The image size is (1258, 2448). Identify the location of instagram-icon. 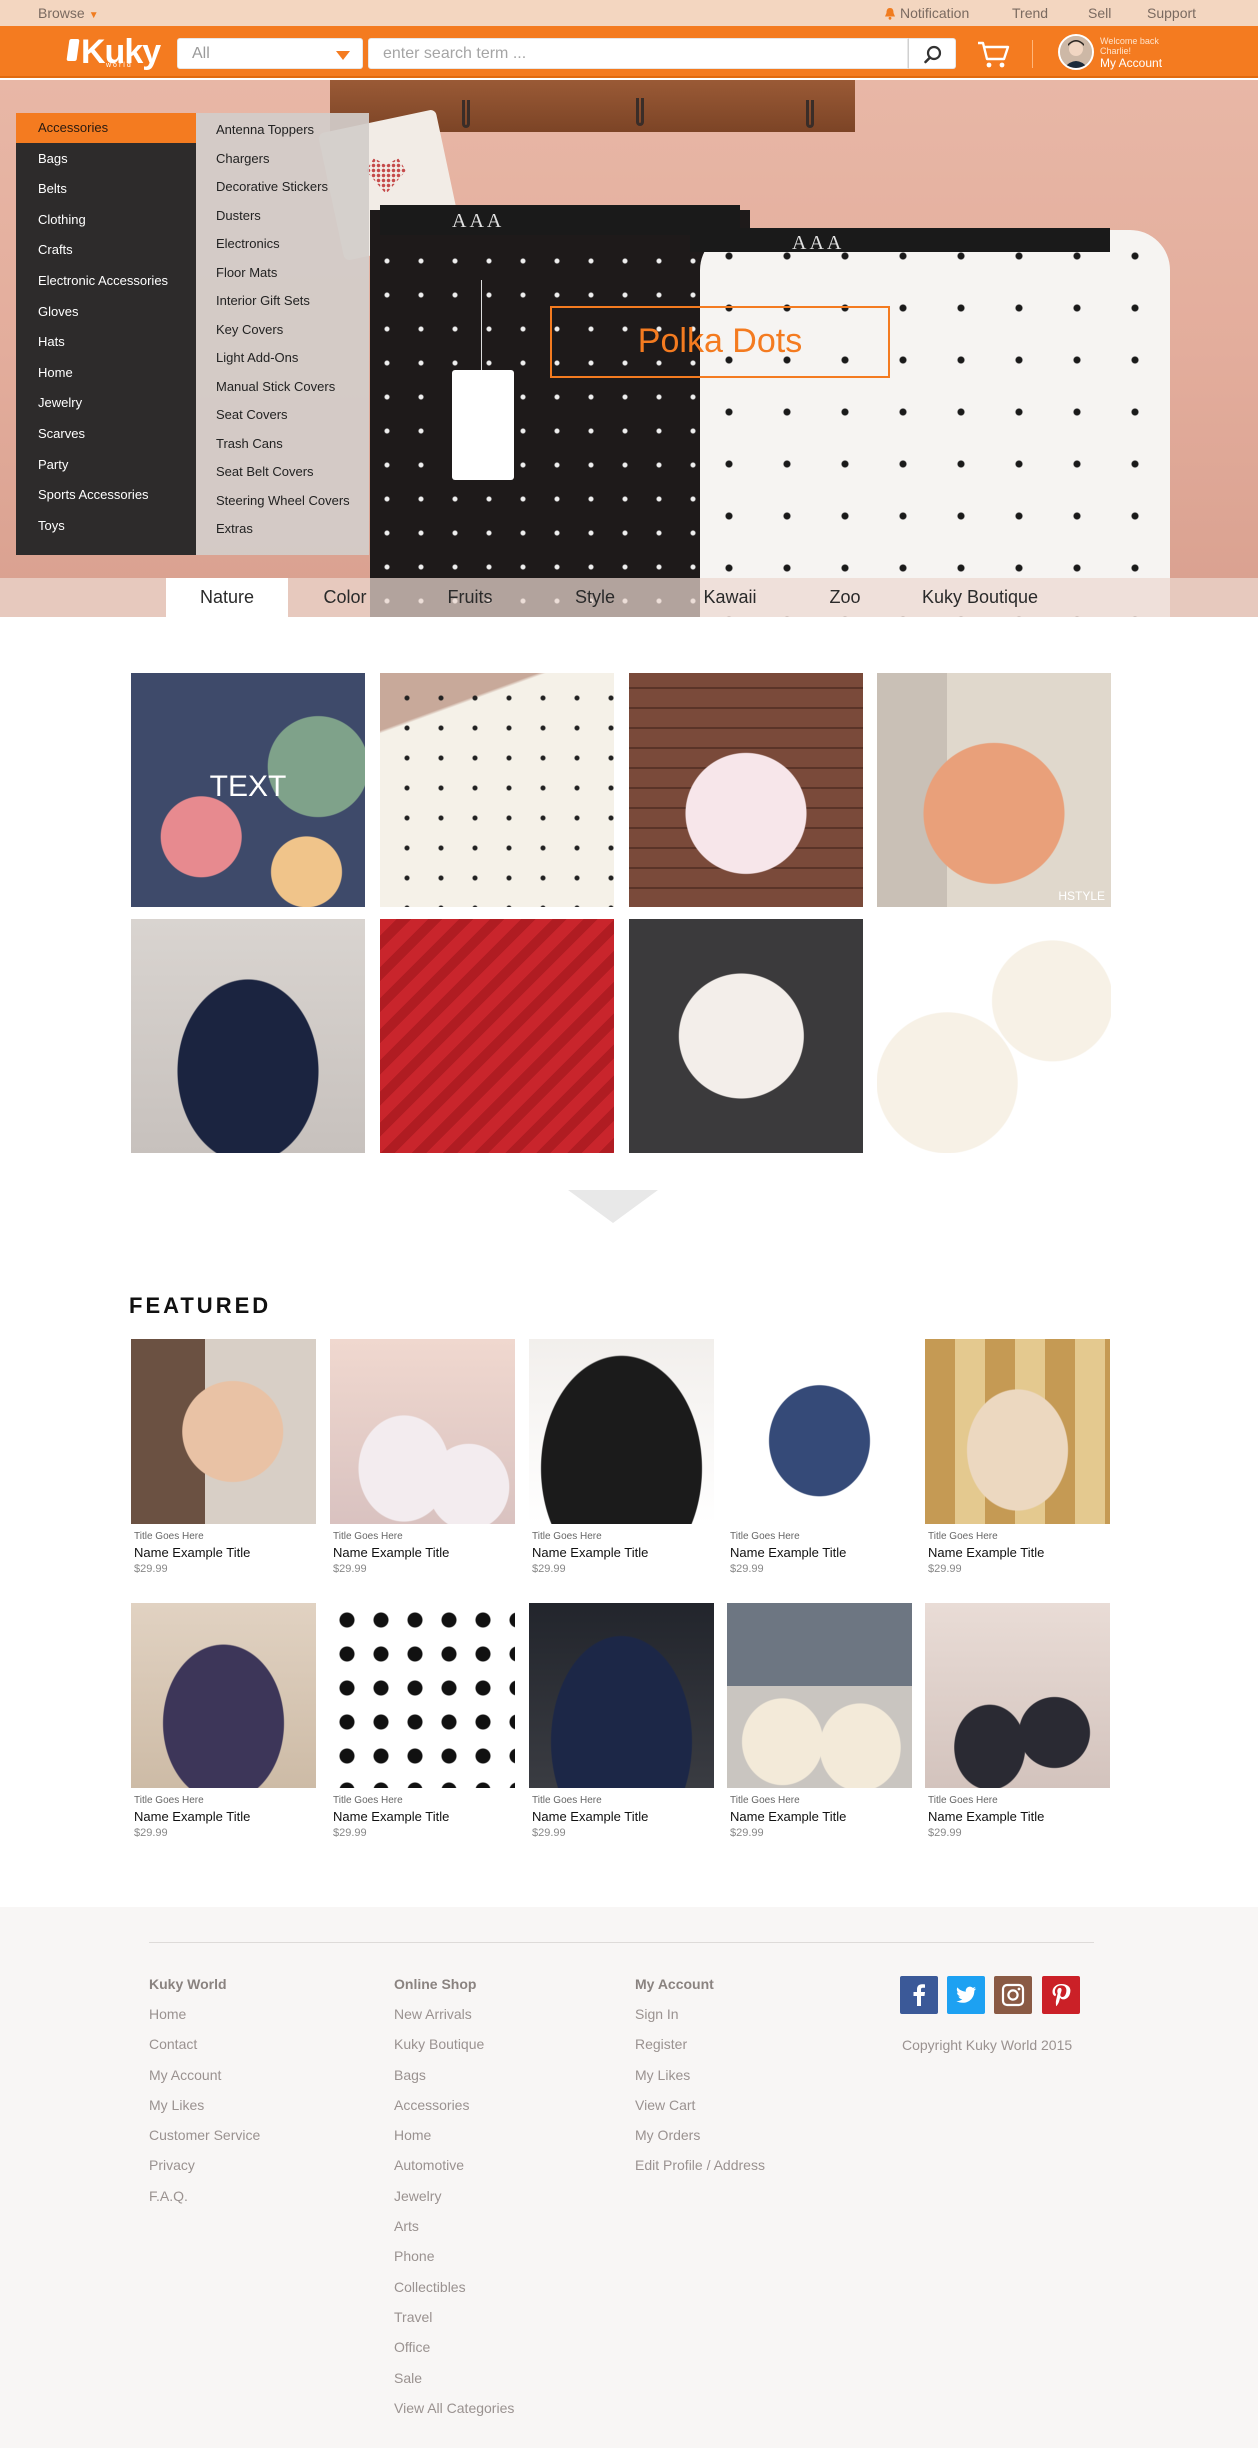
(1013, 1995).